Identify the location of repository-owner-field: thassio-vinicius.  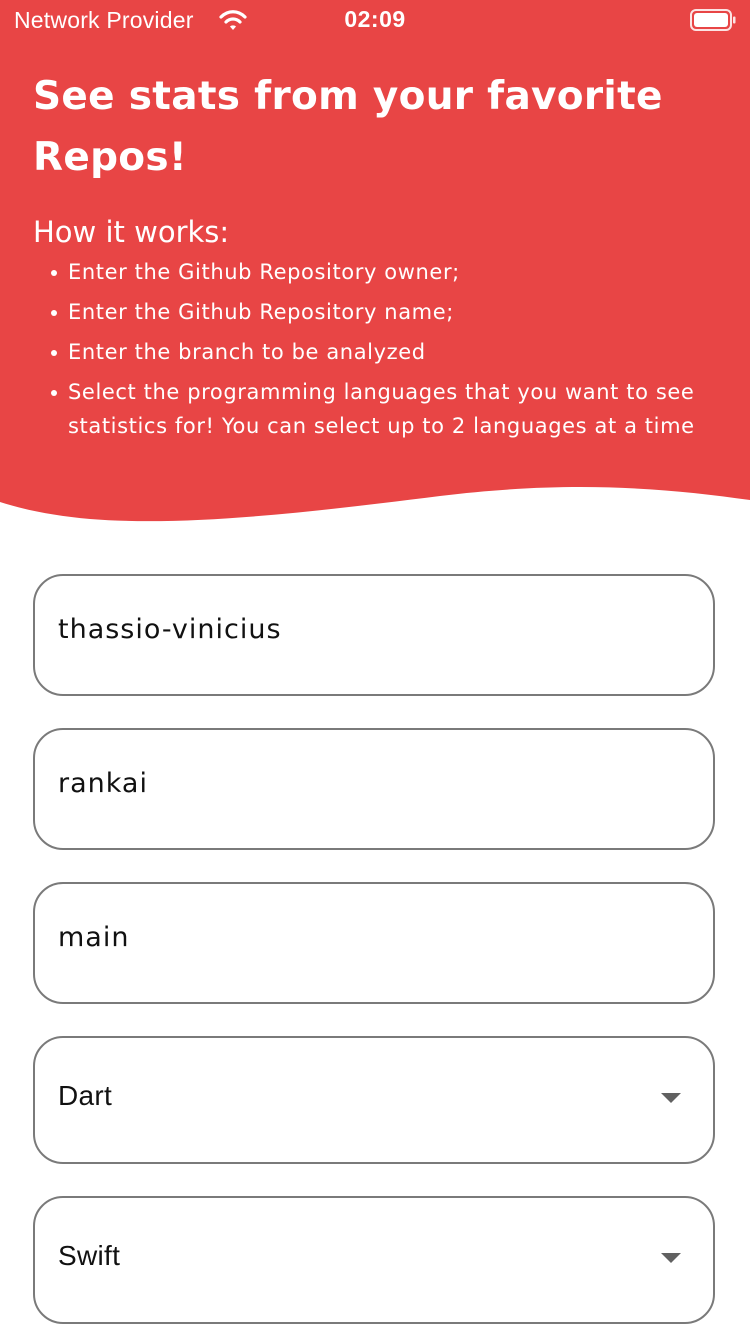
(374, 635).